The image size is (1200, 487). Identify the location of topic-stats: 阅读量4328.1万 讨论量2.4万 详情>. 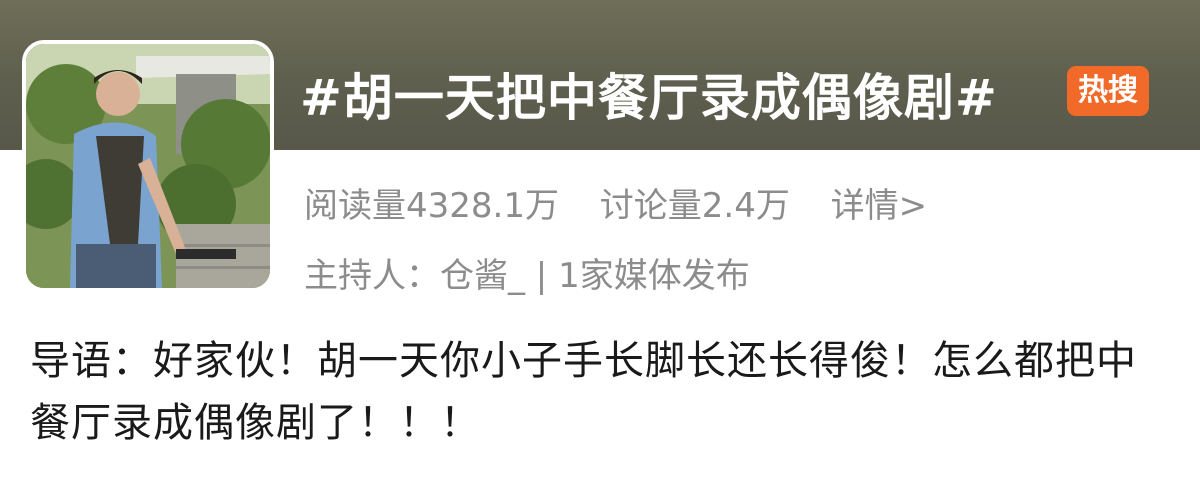
(615, 202).